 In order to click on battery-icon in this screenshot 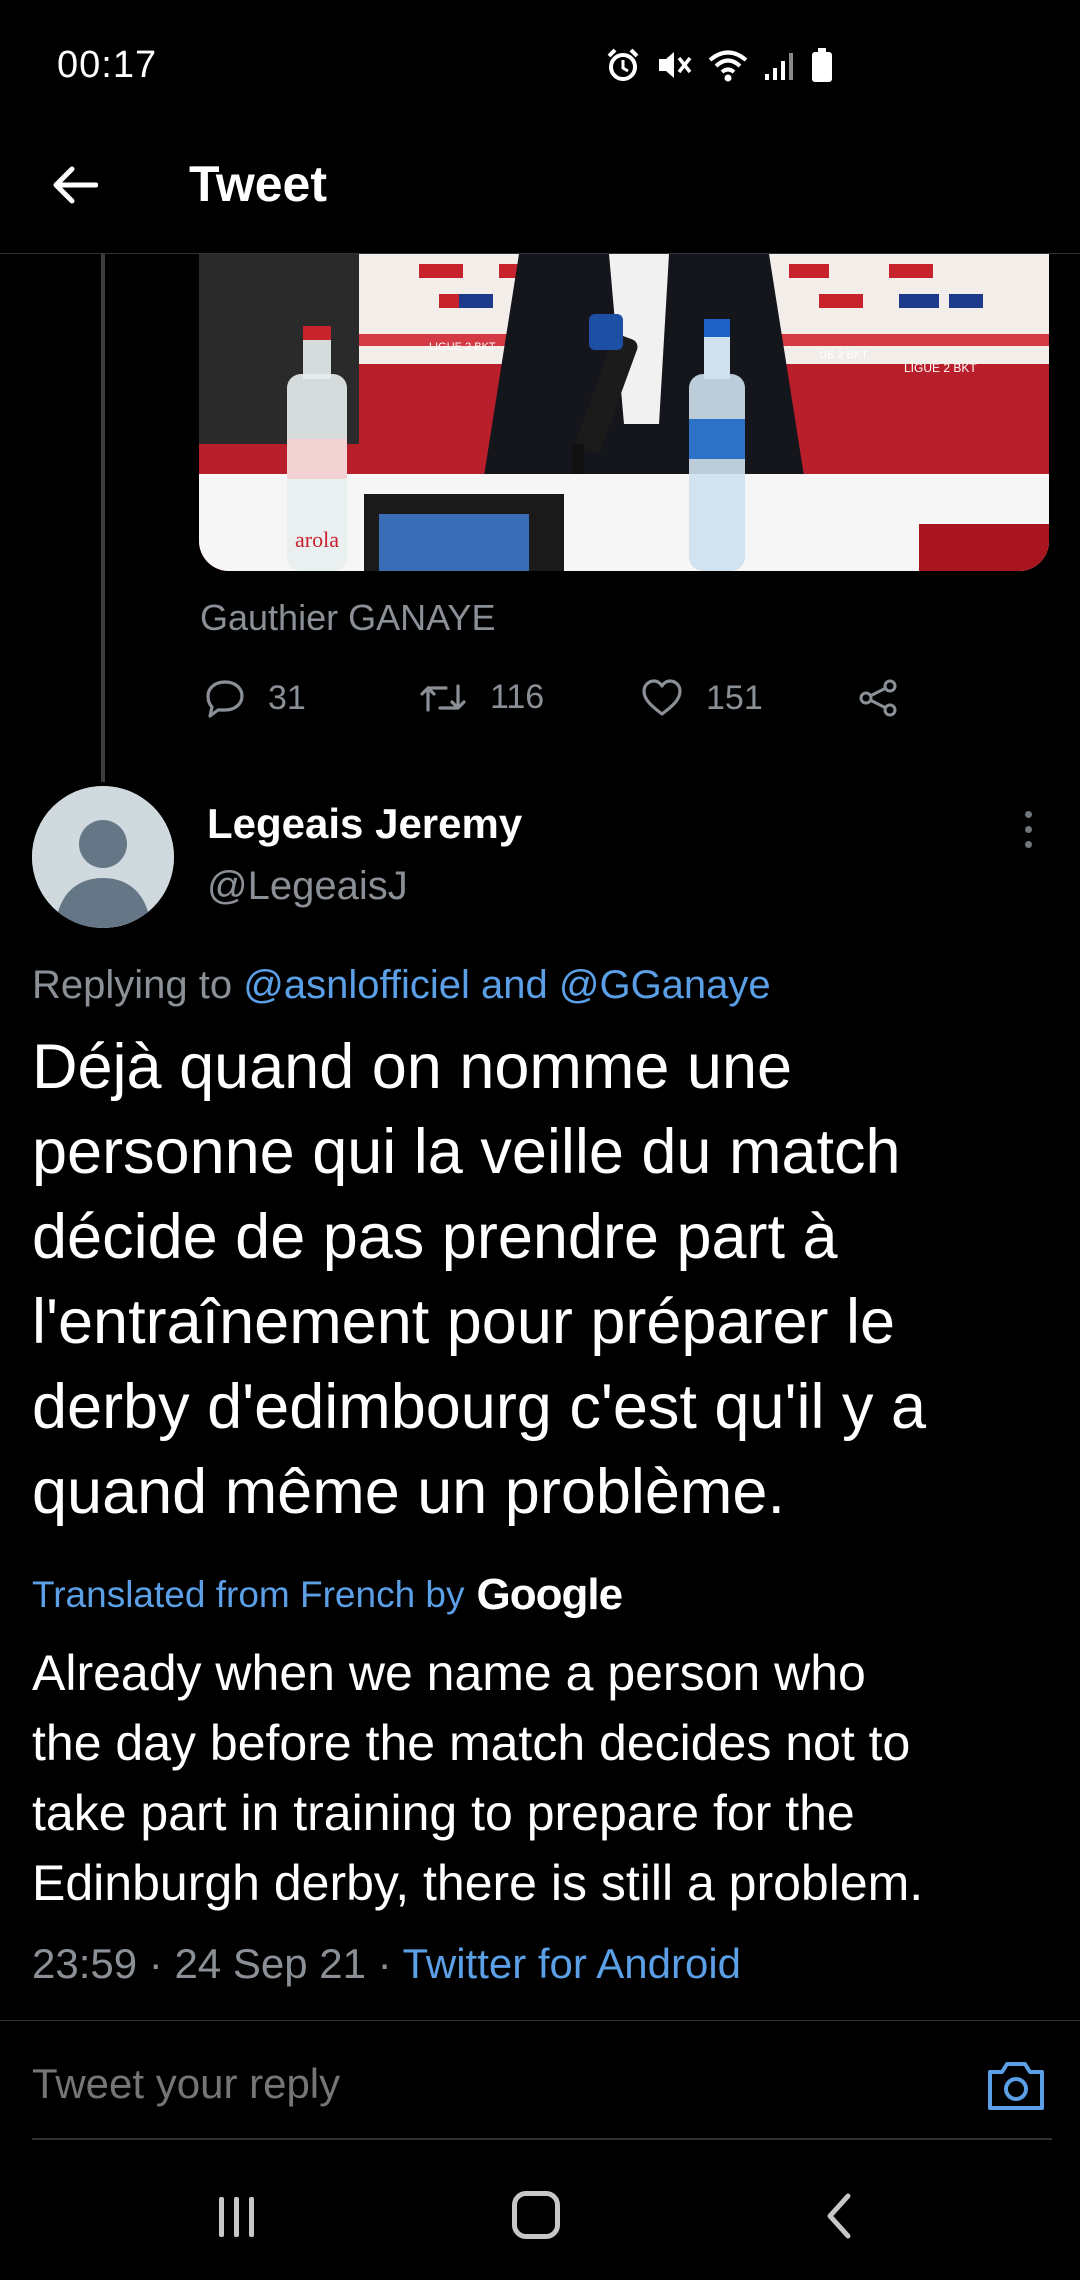, I will do `click(822, 65)`.